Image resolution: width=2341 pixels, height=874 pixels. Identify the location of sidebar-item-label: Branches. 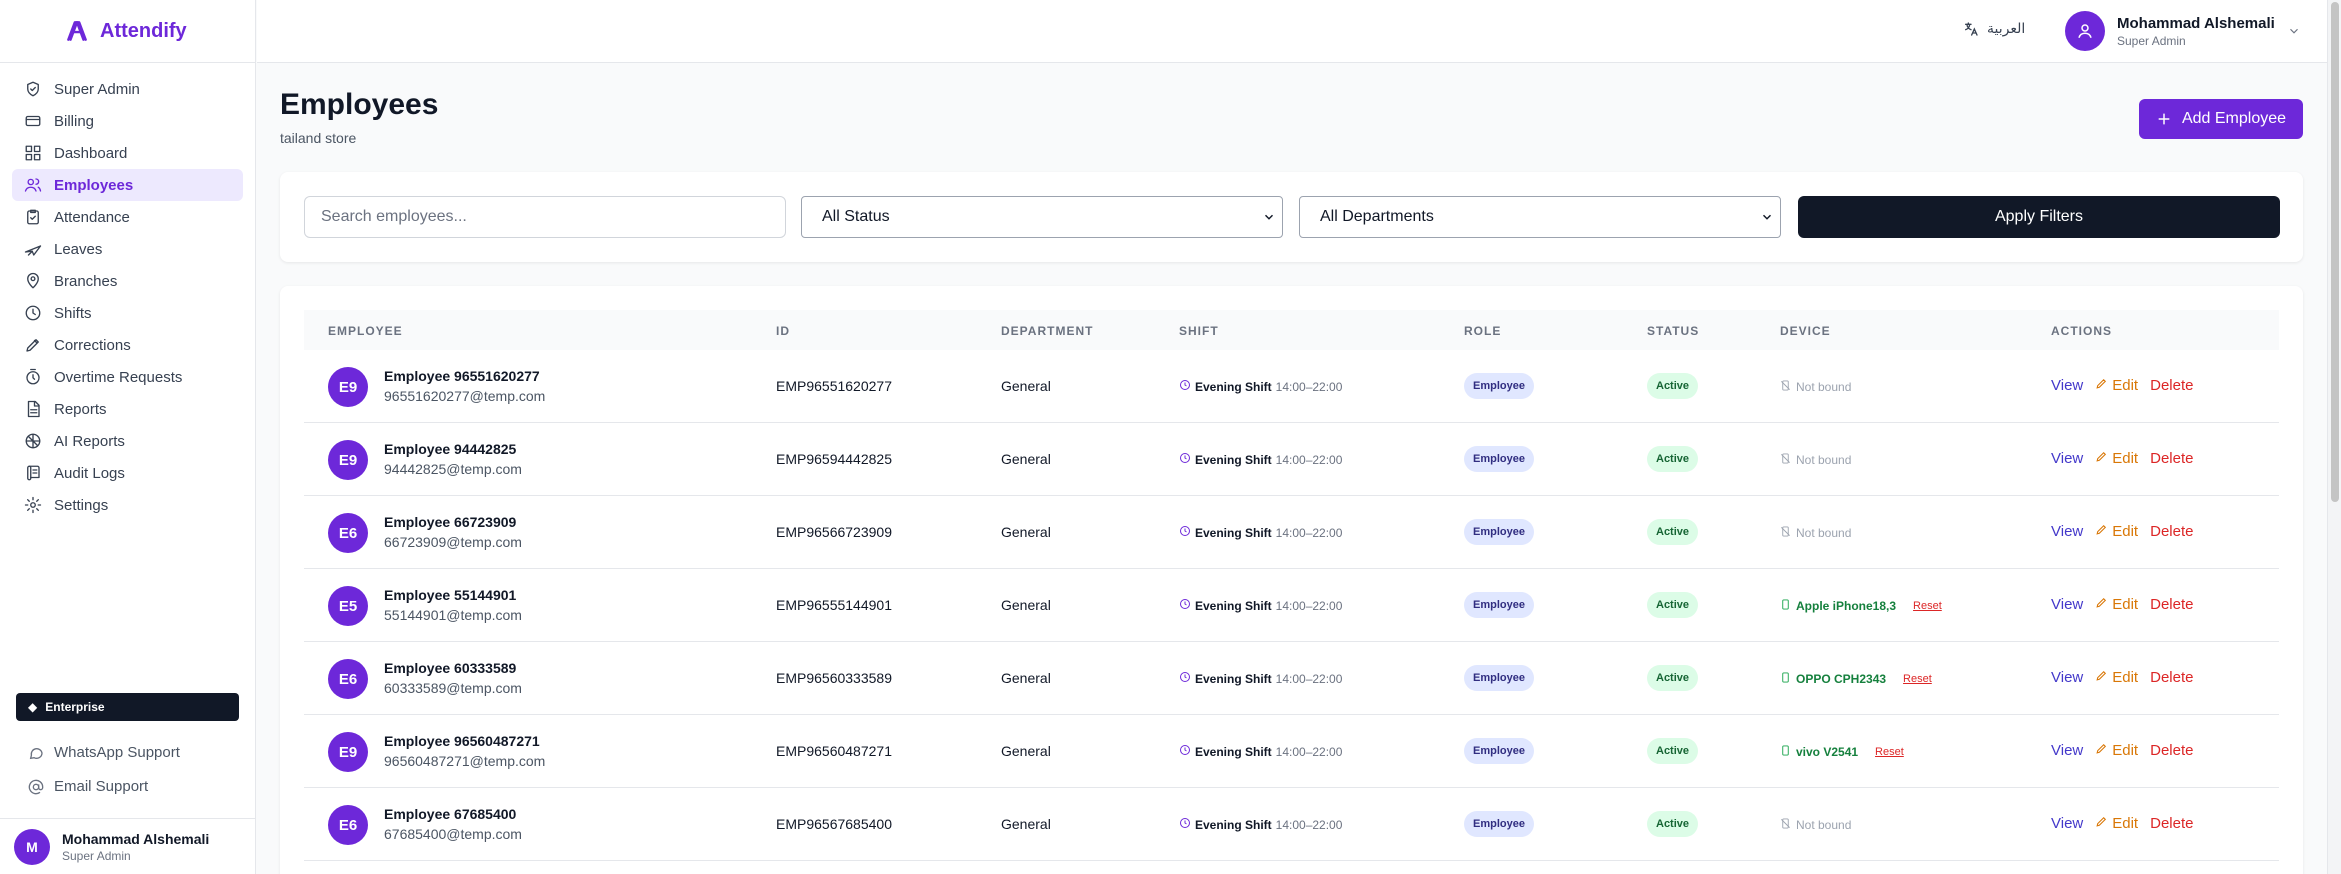
(86, 281).